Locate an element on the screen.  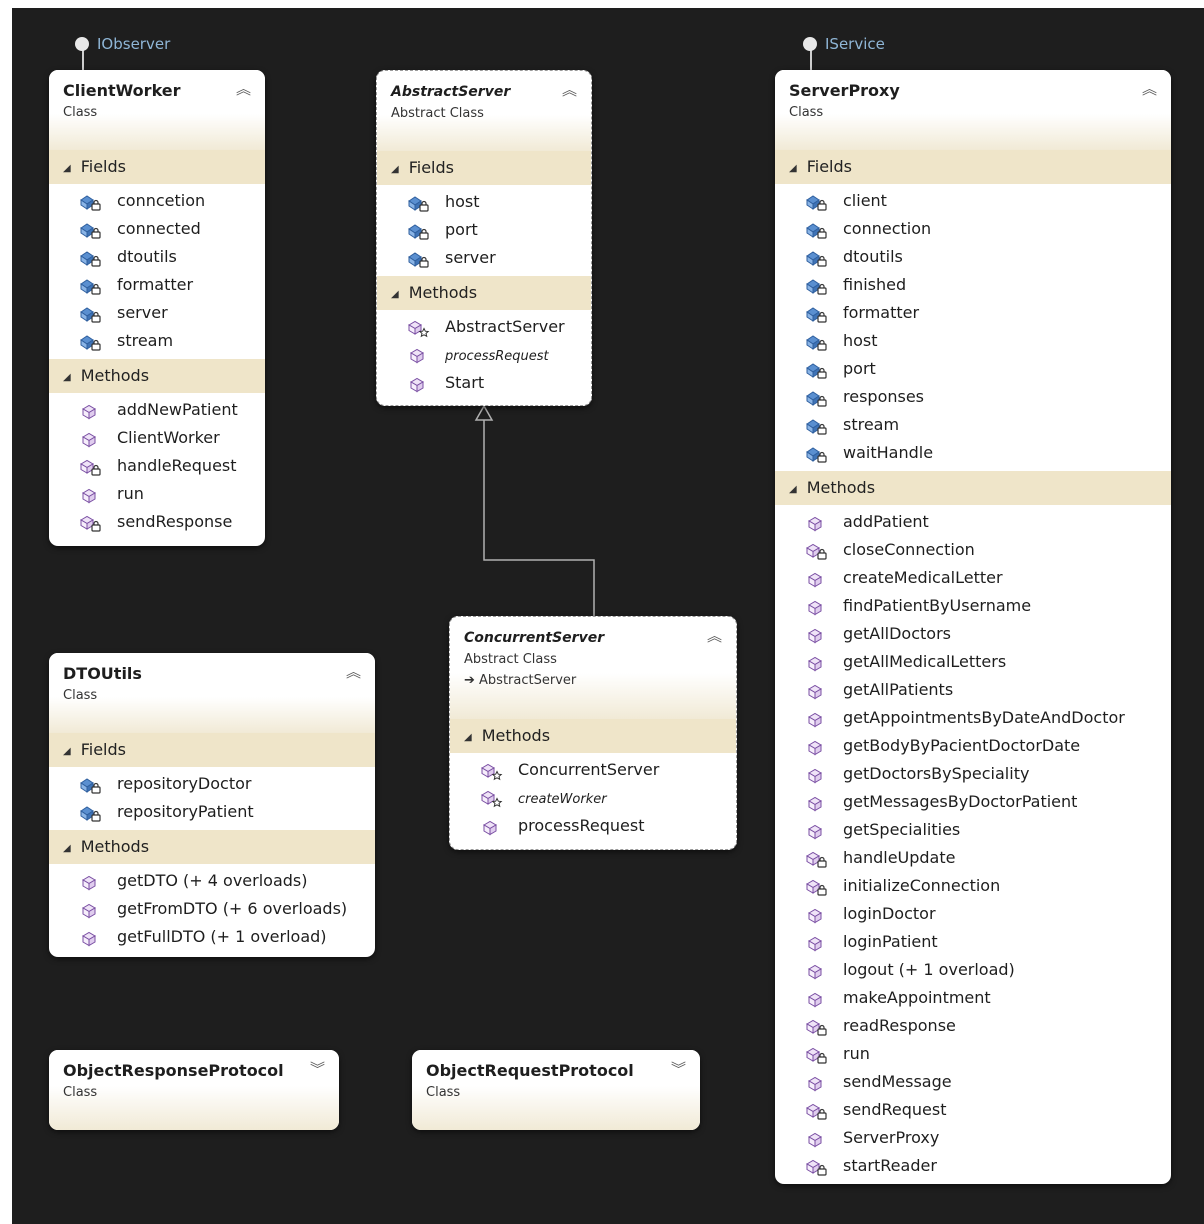
method-row: initializeConnection is located at coordinates (973, 886).